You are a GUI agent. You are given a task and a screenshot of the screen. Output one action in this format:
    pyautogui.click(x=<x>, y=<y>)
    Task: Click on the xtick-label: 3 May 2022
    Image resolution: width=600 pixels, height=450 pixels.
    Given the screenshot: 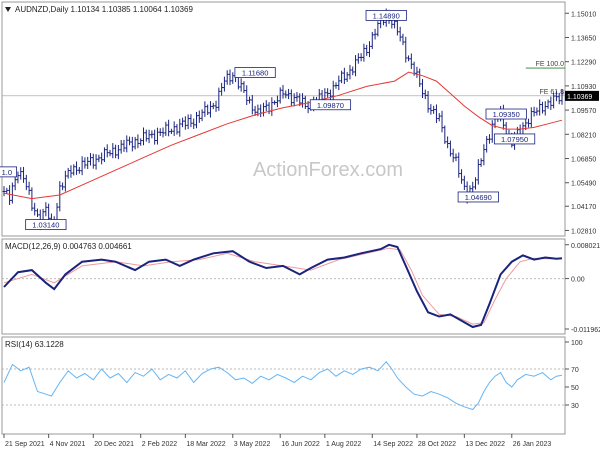 What is the action you would take?
    pyautogui.click(x=252, y=444)
    